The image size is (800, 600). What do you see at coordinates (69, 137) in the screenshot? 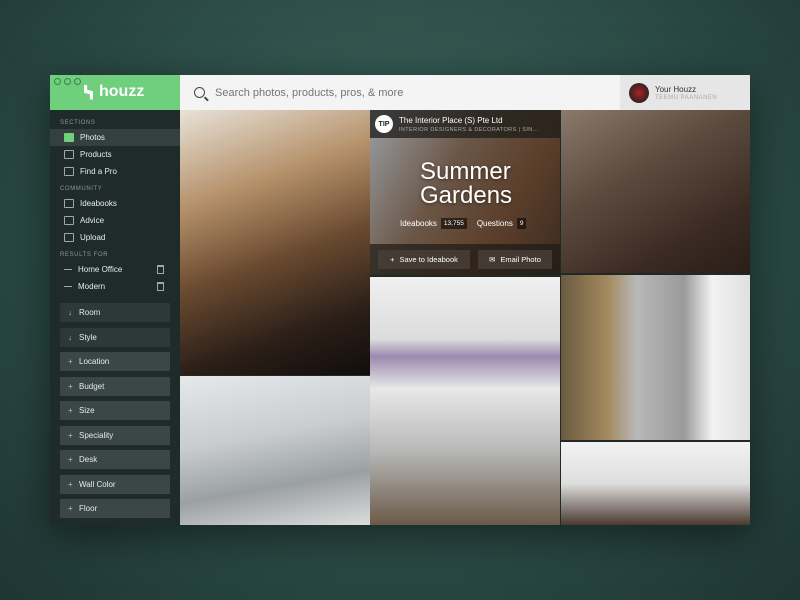
I see `photos-icon` at bounding box center [69, 137].